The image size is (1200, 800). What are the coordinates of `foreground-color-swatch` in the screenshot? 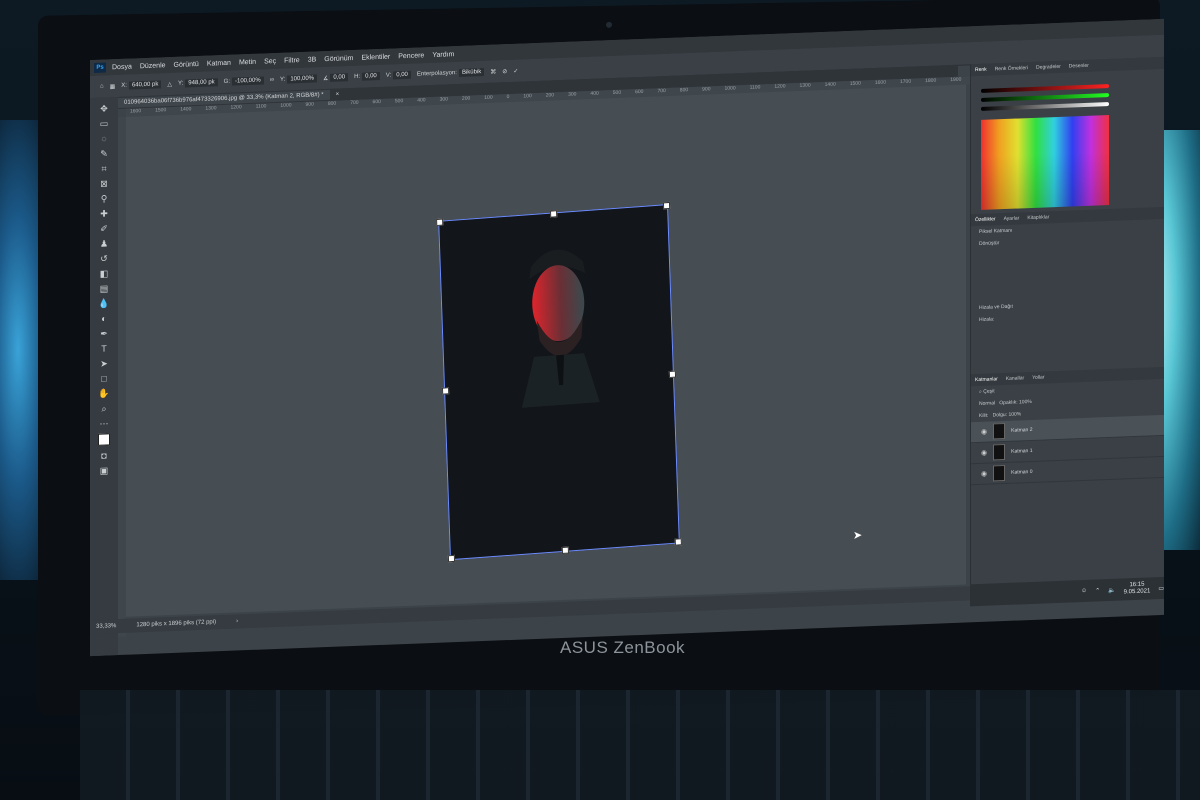 It's located at (104, 439).